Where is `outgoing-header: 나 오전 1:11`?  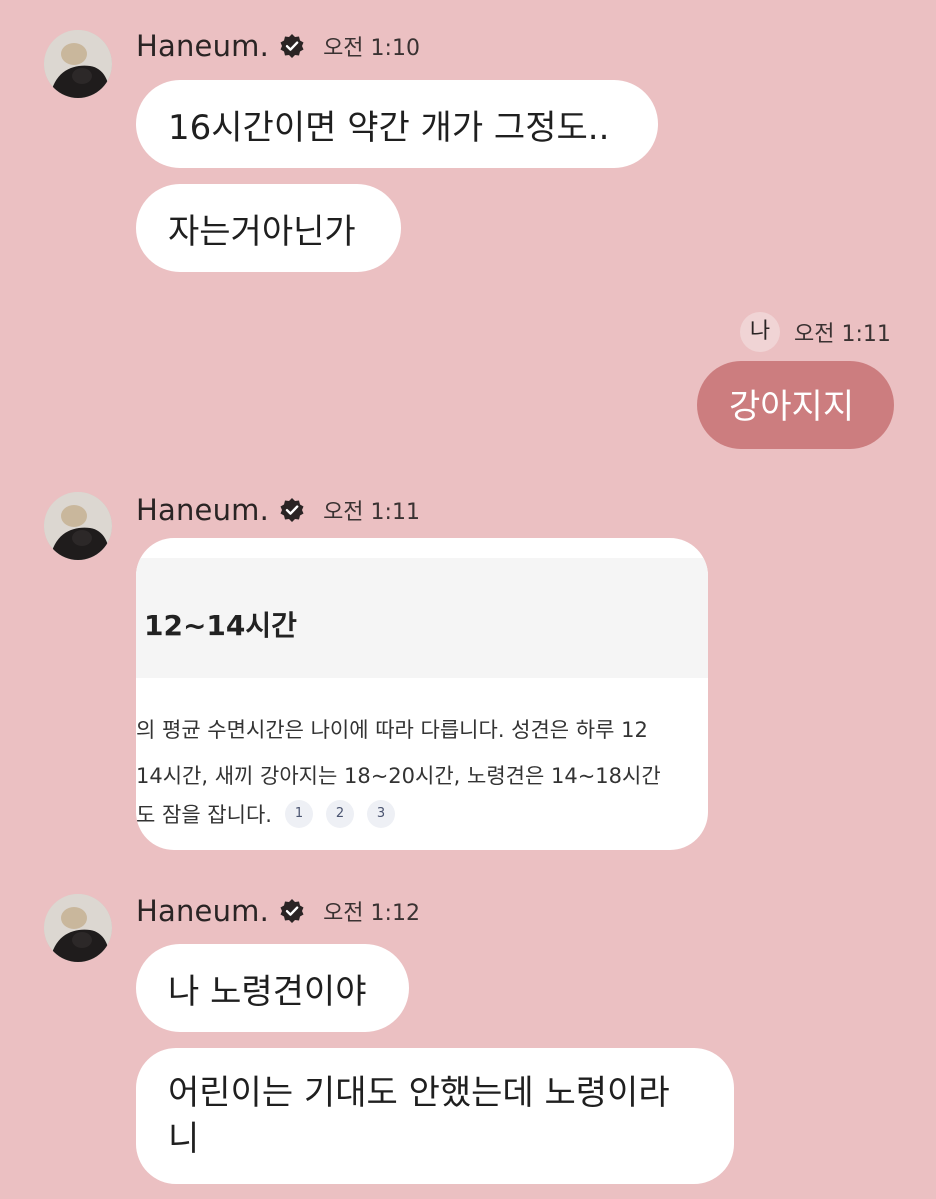
outgoing-header: 나 오전 1:11 is located at coordinates (815, 332).